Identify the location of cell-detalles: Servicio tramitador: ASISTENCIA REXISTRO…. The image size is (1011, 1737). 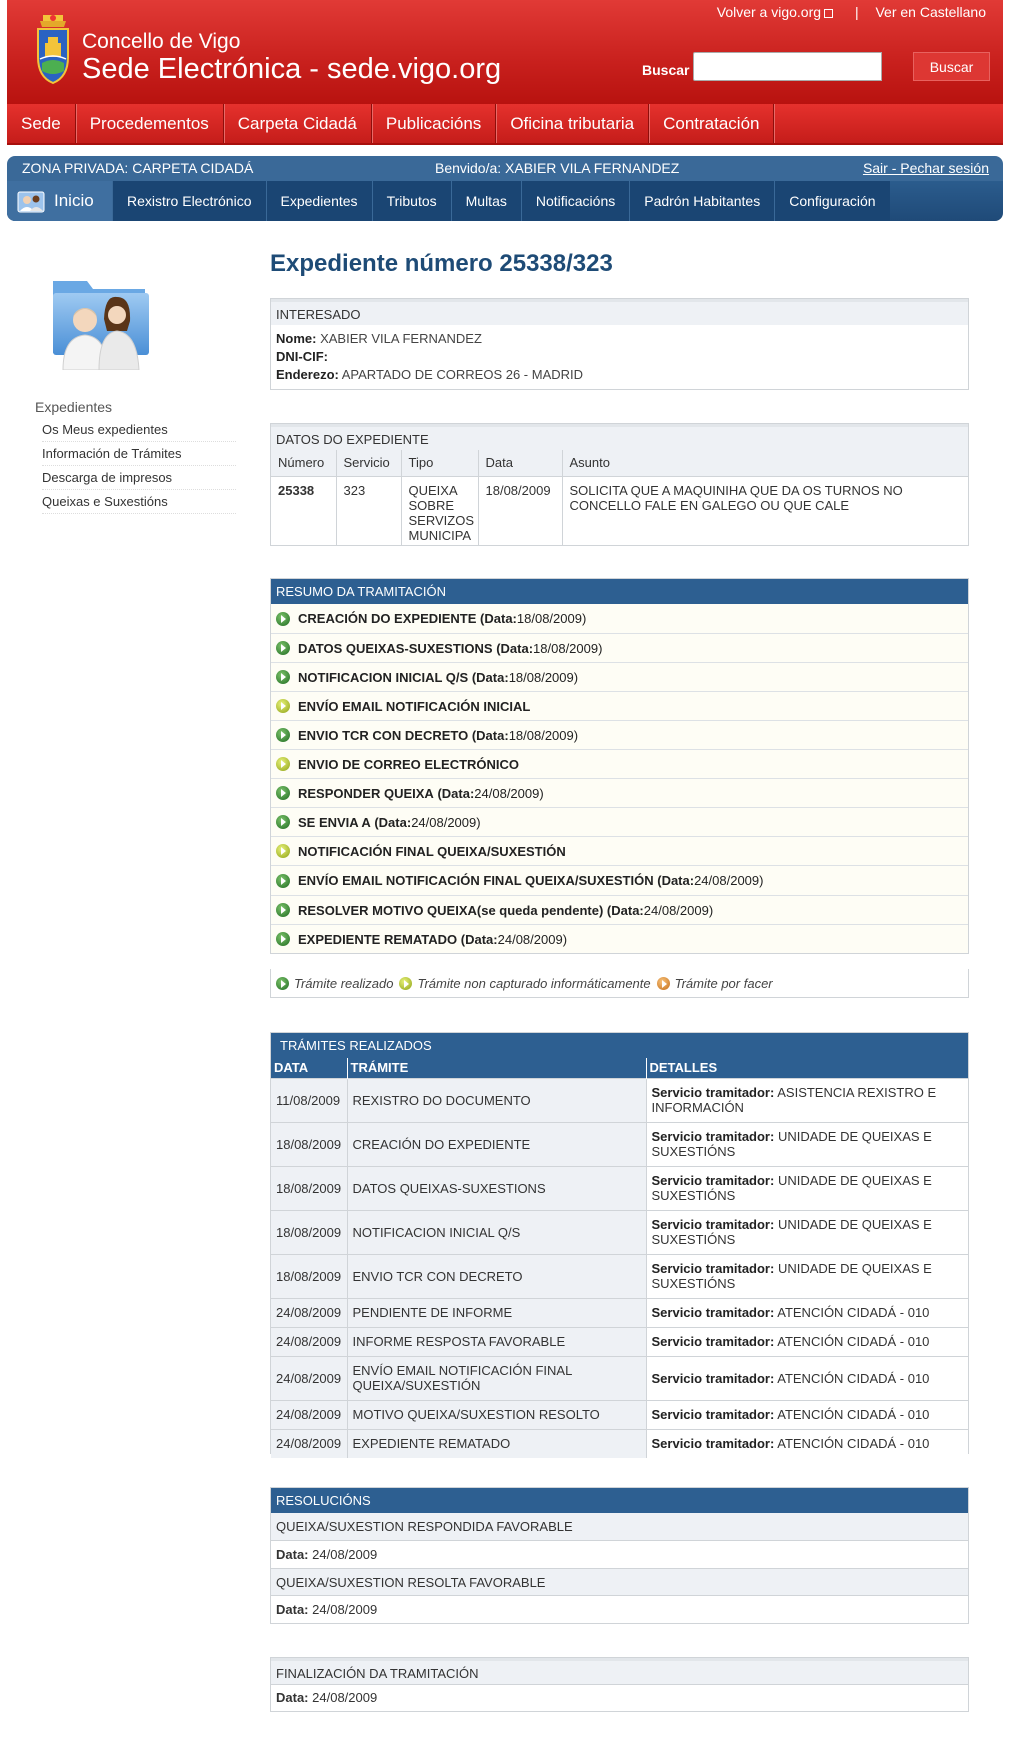
(807, 1099).